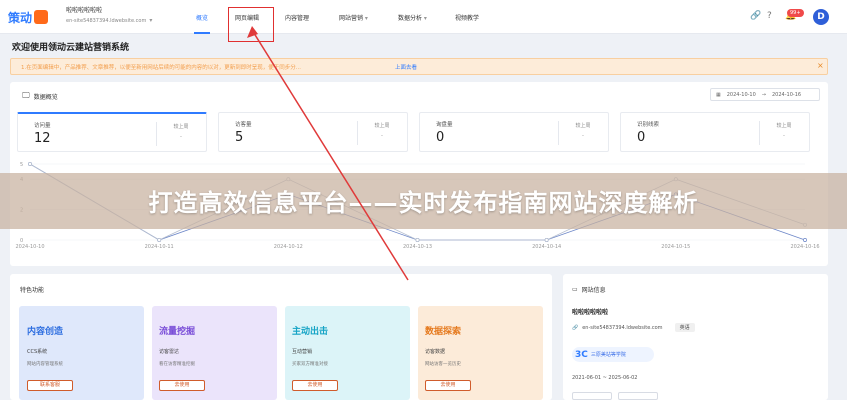 This screenshot has height=400, width=847. What do you see at coordinates (608, 355) in the screenshot?
I see `site-logo-text: 三原美站等学院` at bounding box center [608, 355].